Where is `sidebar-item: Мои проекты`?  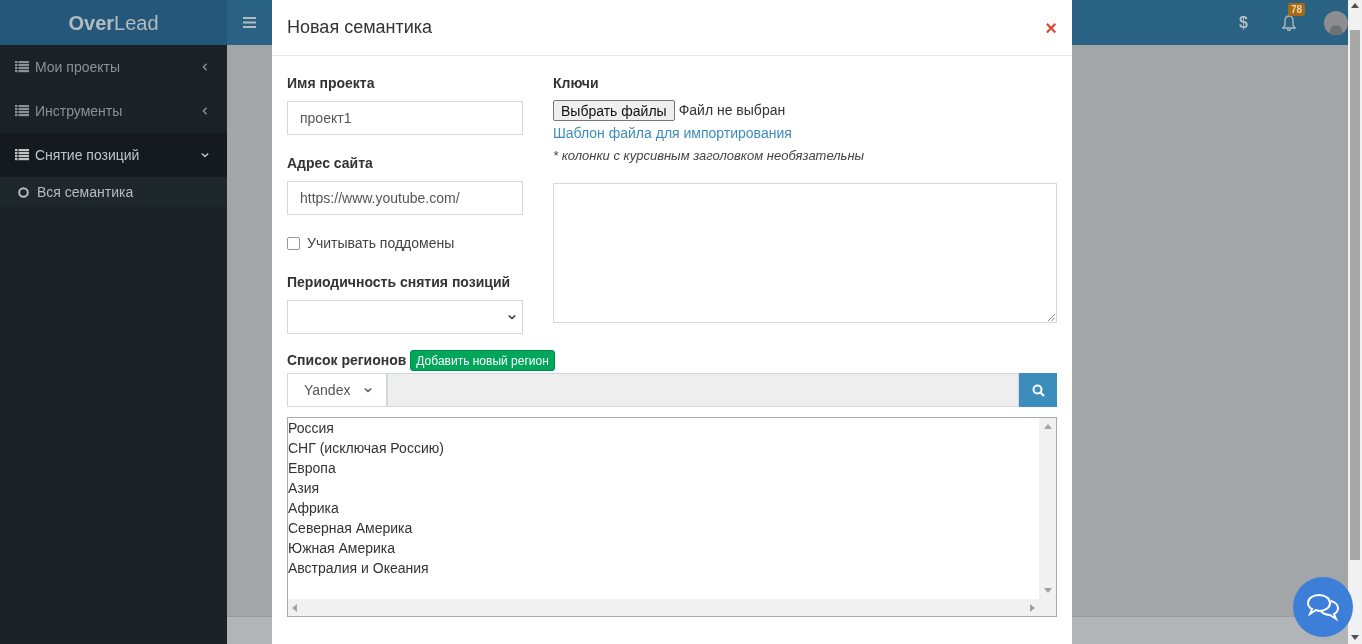
sidebar-item: Мои проекты is located at coordinates (113, 67).